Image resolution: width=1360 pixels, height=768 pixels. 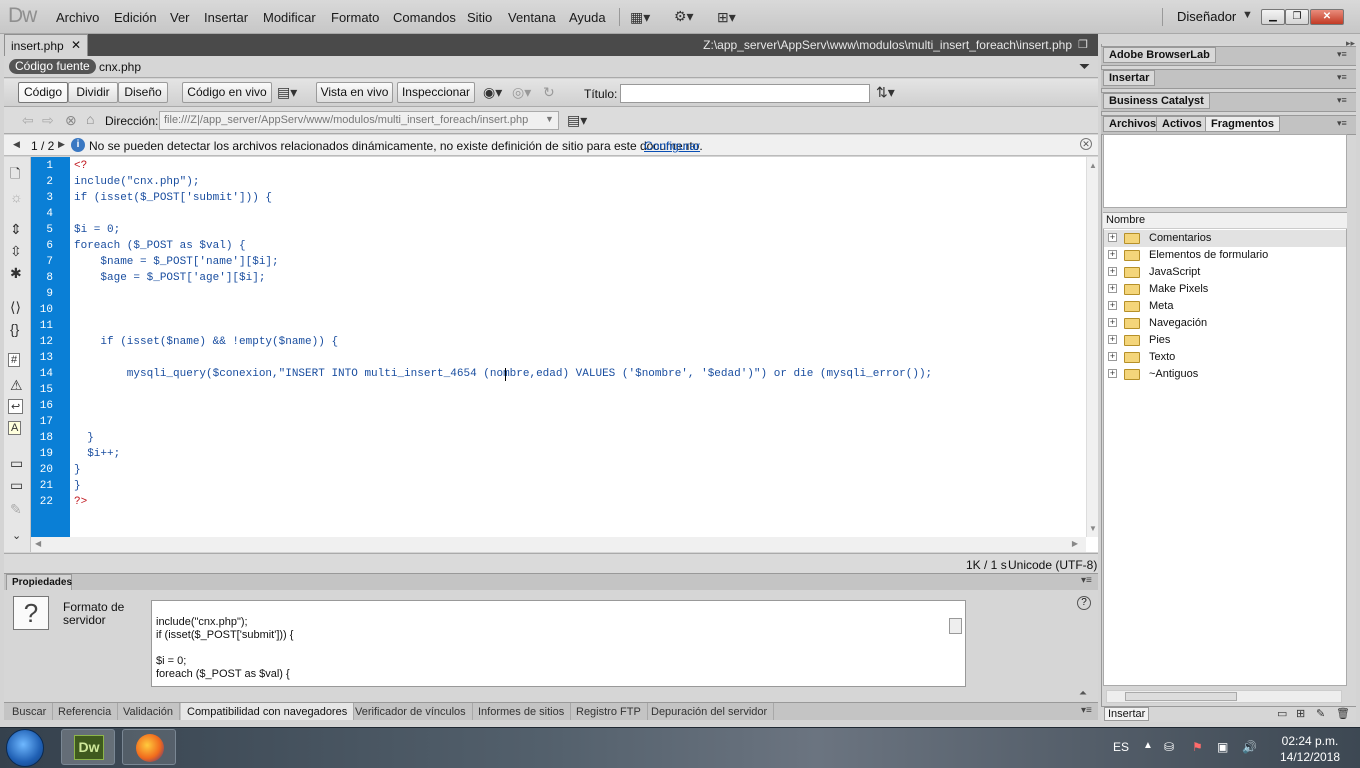 What do you see at coordinates (1225, 374) in the screenshot?
I see `snippet-folder: + ~Antiguos` at bounding box center [1225, 374].